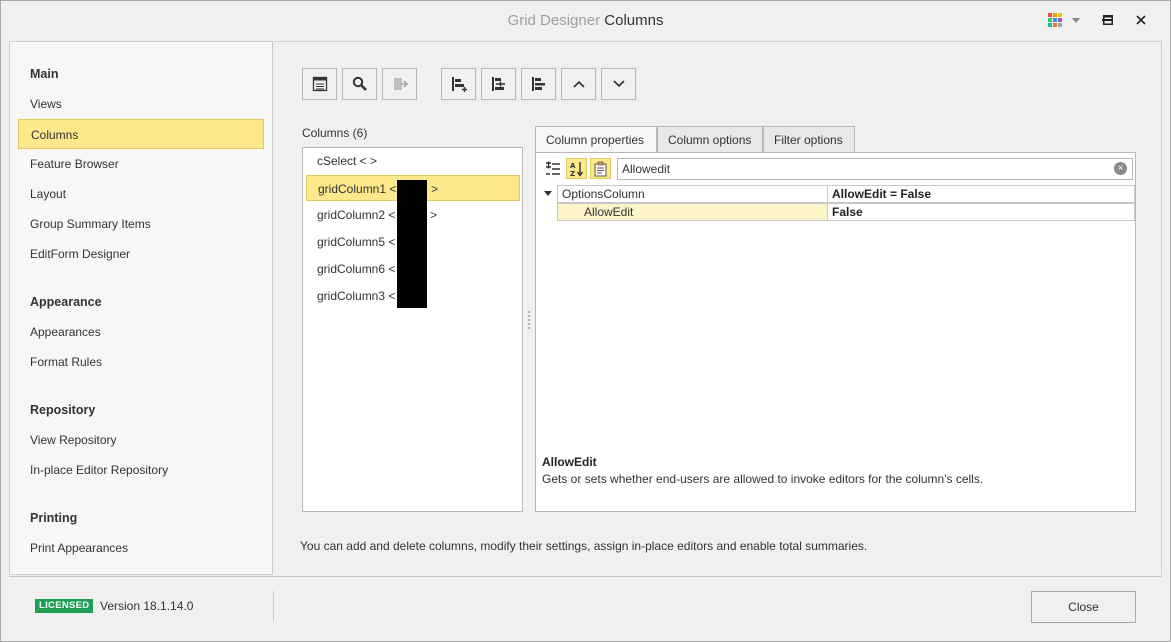 The width and height of the screenshot is (1171, 642). I want to click on add-column-icon, so click(459, 84).